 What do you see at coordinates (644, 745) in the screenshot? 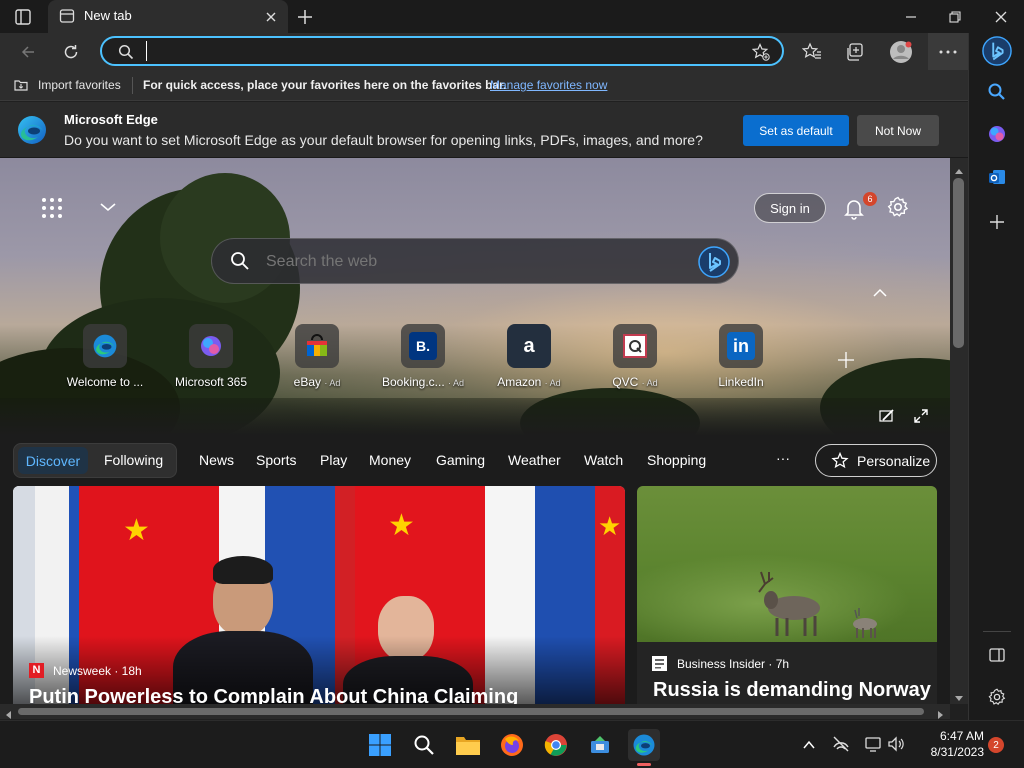
I see `edge-taskbar-icon` at bounding box center [644, 745].